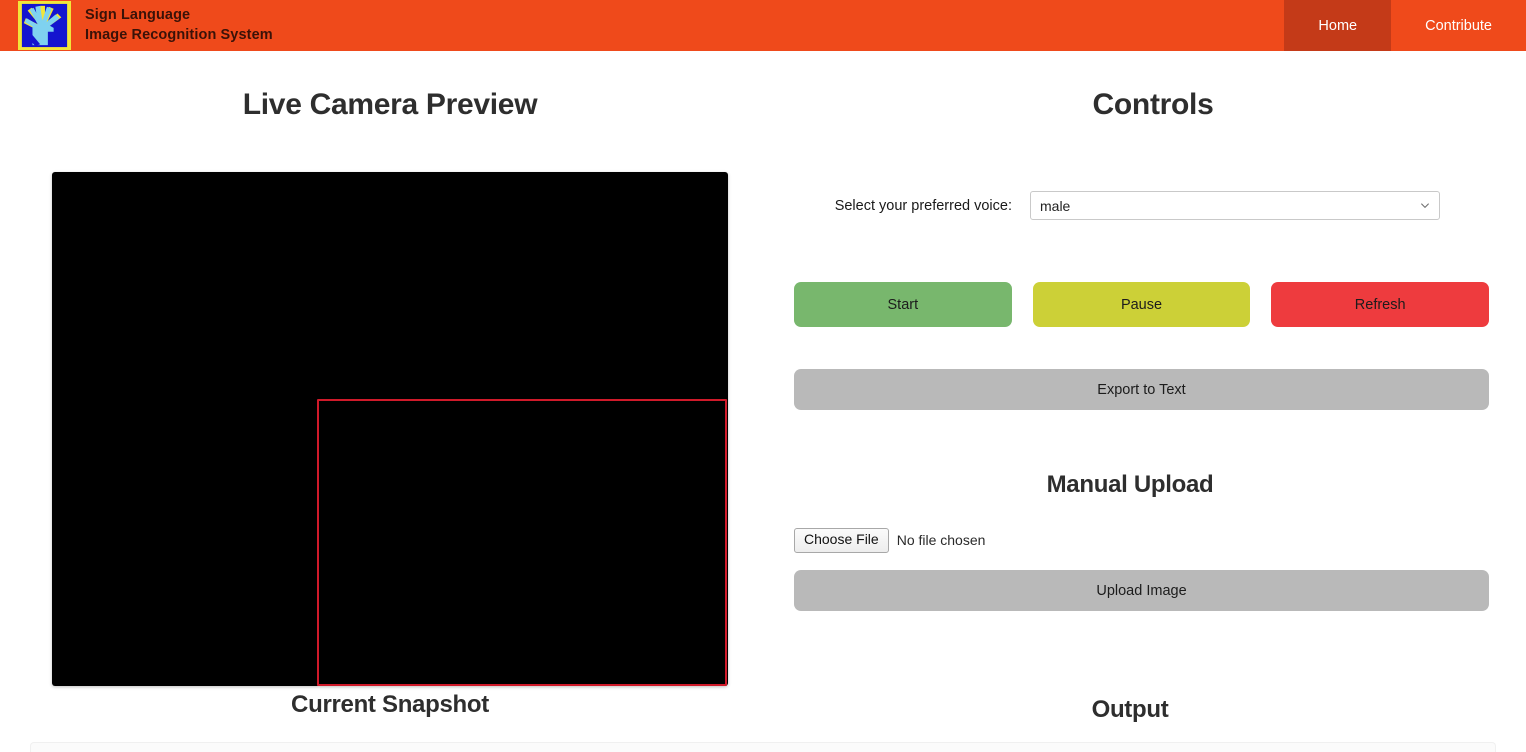  What do you see at coordinates (390, 104) in the screenshot?
I see `live-camera-preview-title: Live Camera Preview` at bounding box center [390, 104].